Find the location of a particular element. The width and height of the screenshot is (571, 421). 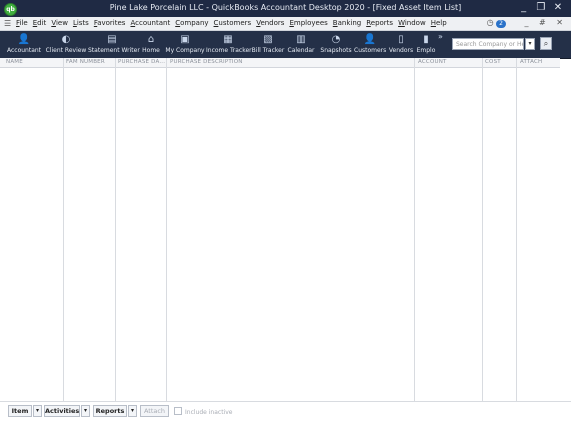

menu-customers: Customers is located at coordinates (233, 23).